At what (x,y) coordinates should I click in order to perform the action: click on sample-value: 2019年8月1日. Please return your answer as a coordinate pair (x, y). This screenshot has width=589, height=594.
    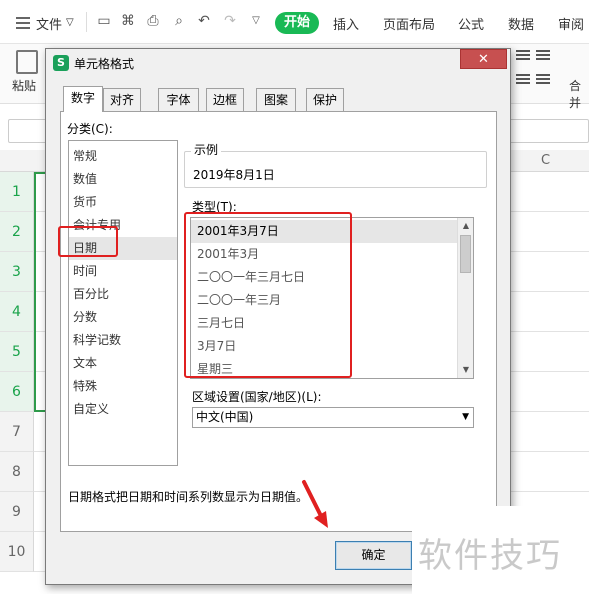
    Looking at the image, I should click on (234, 175).